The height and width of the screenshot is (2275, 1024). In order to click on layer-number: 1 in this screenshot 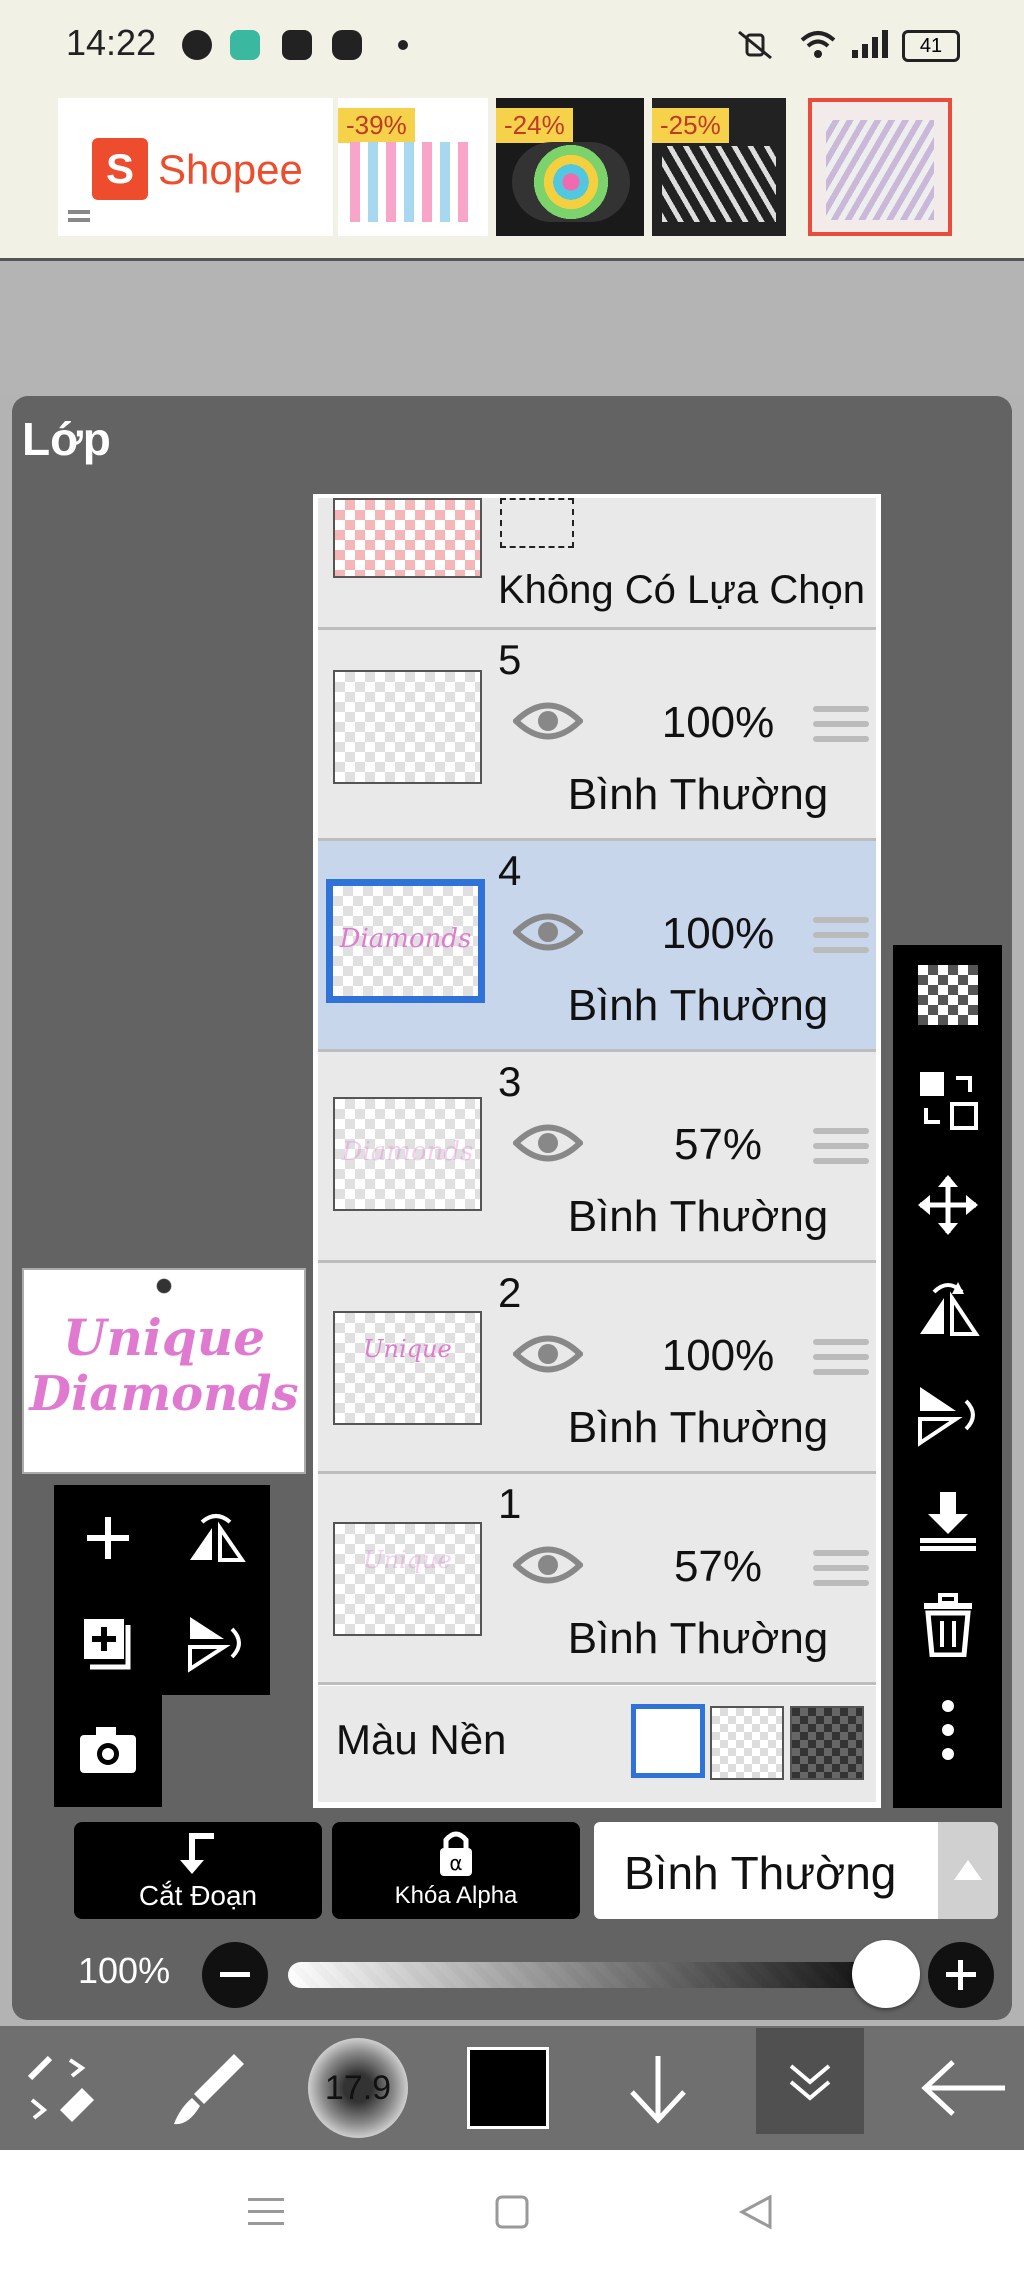, I will do `click(510, 1503)`.